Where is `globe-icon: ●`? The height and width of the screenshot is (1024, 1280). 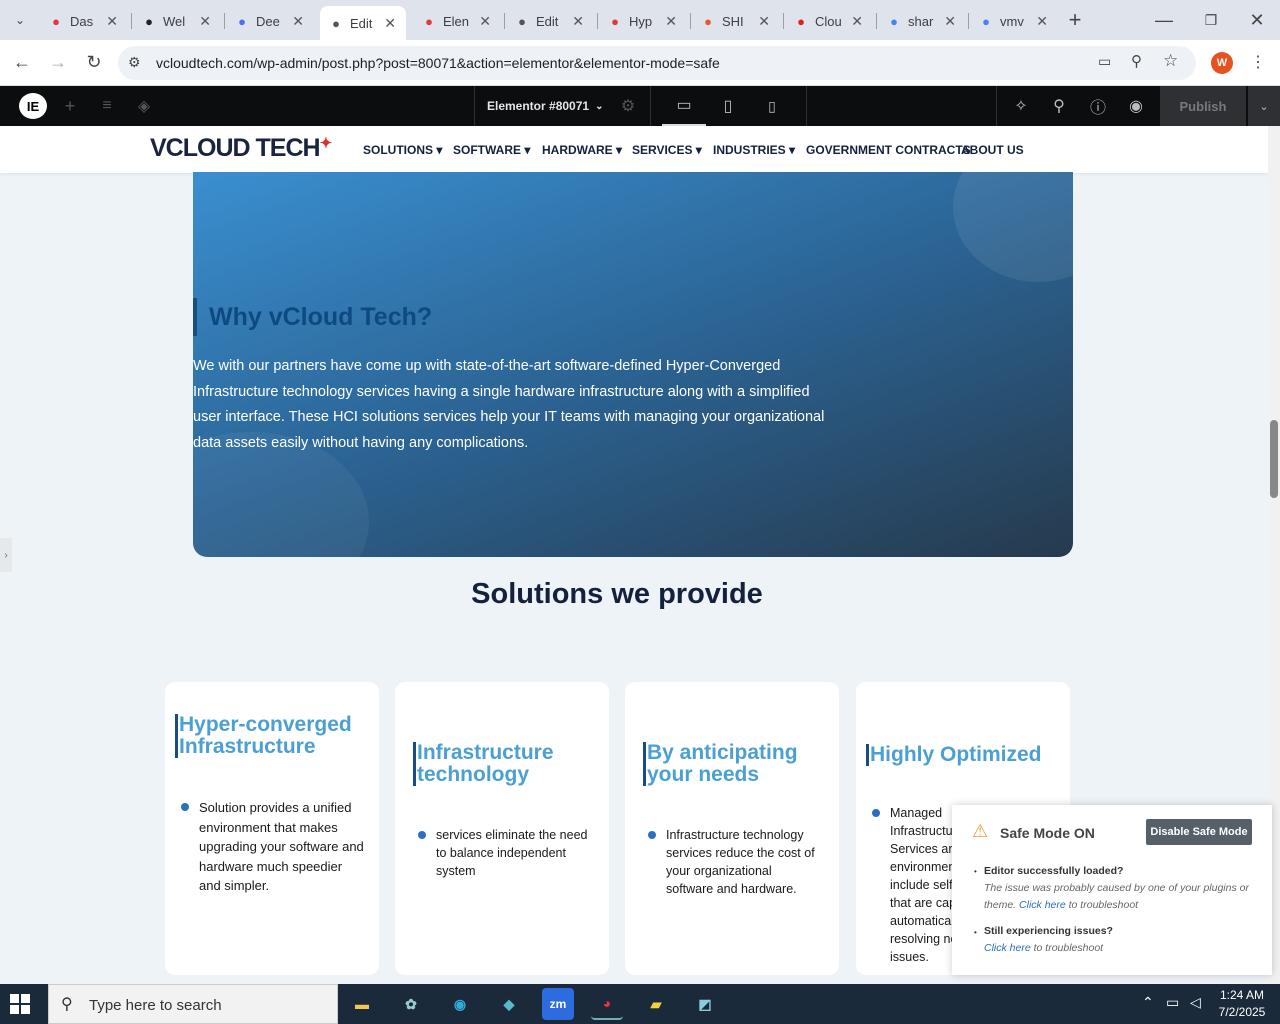 globe-icon: ● is located at coordinates (522, 21).